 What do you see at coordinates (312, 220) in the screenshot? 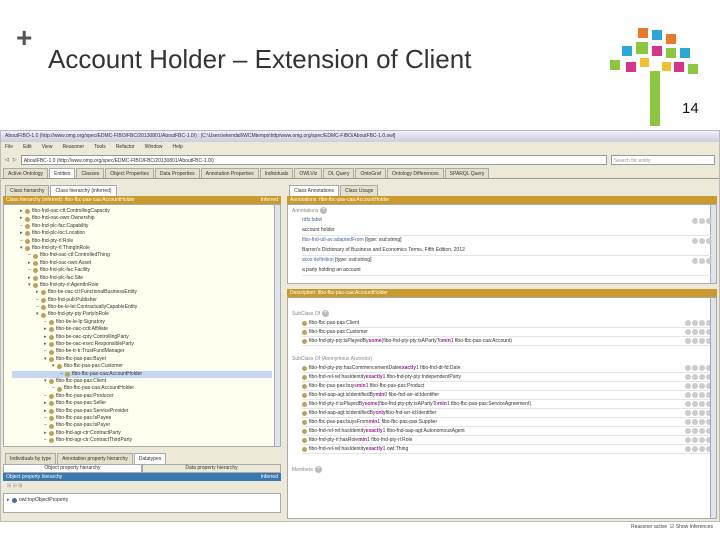
I see `annotation-property-name: rdfs:label` at bounding box center [312, 220].